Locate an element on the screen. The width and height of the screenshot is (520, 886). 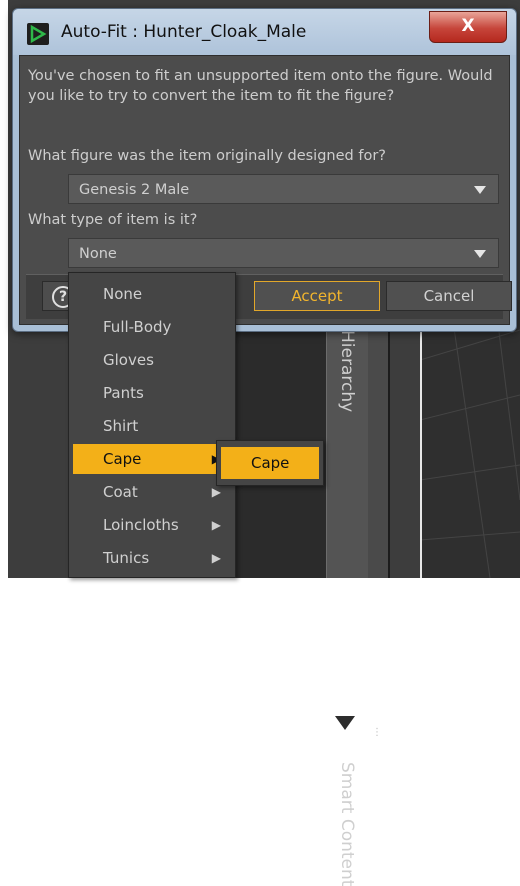
window-title: Auto-Fit : Hunter_Cloak_Male is located at coordinates (184, 32).